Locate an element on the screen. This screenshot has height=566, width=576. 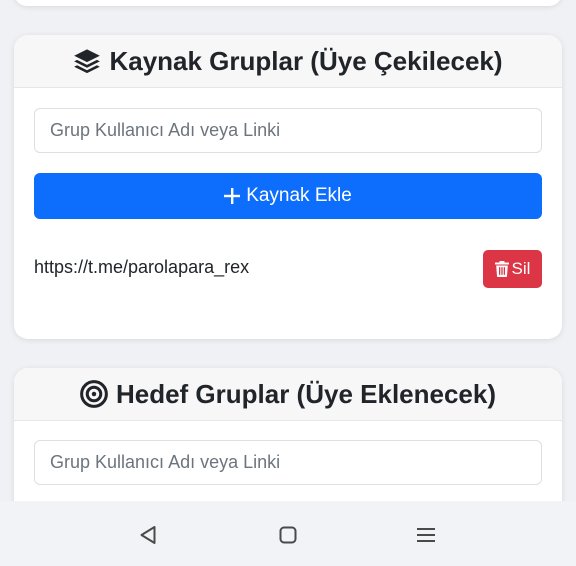
home-icon is located at coordinates (288, 535).